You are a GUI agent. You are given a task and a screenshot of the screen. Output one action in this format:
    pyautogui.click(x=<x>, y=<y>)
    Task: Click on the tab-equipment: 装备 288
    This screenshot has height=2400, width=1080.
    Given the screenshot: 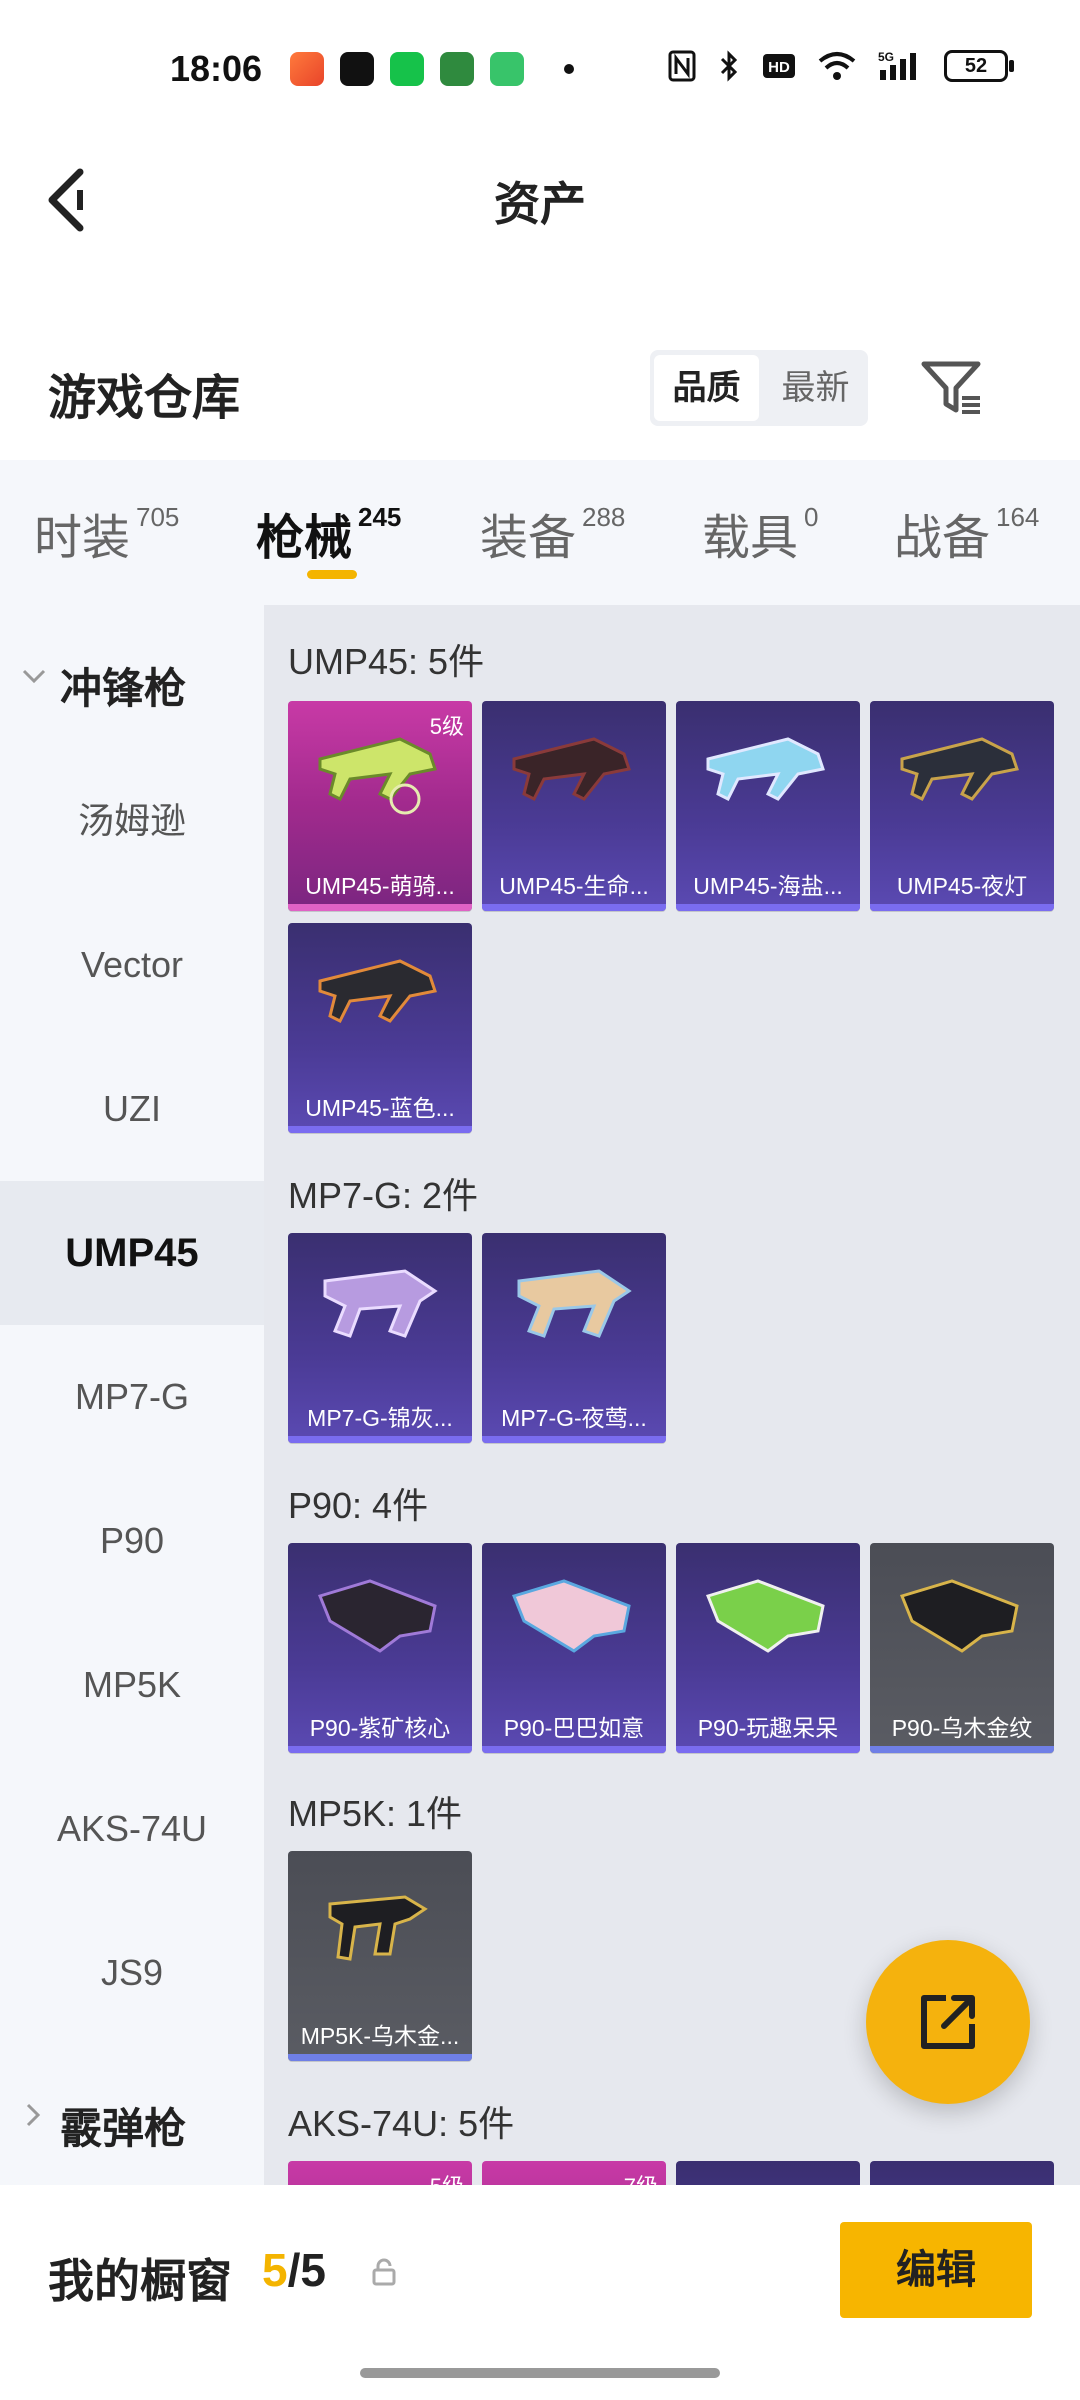 What is the action you would take?
    pyautogui.click(x=552, y=533)
    